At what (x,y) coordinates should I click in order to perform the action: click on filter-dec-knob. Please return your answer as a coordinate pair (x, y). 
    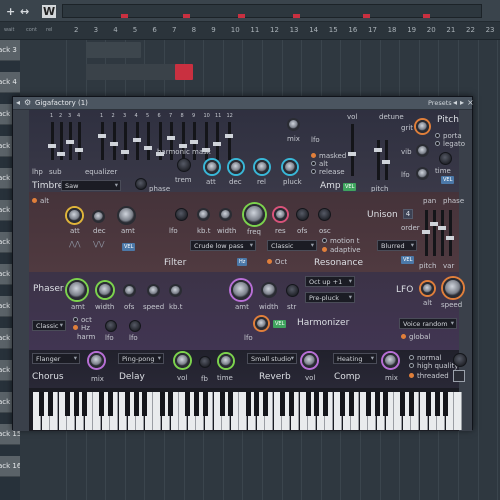
    Looking at the image, I should click on (98, 216).